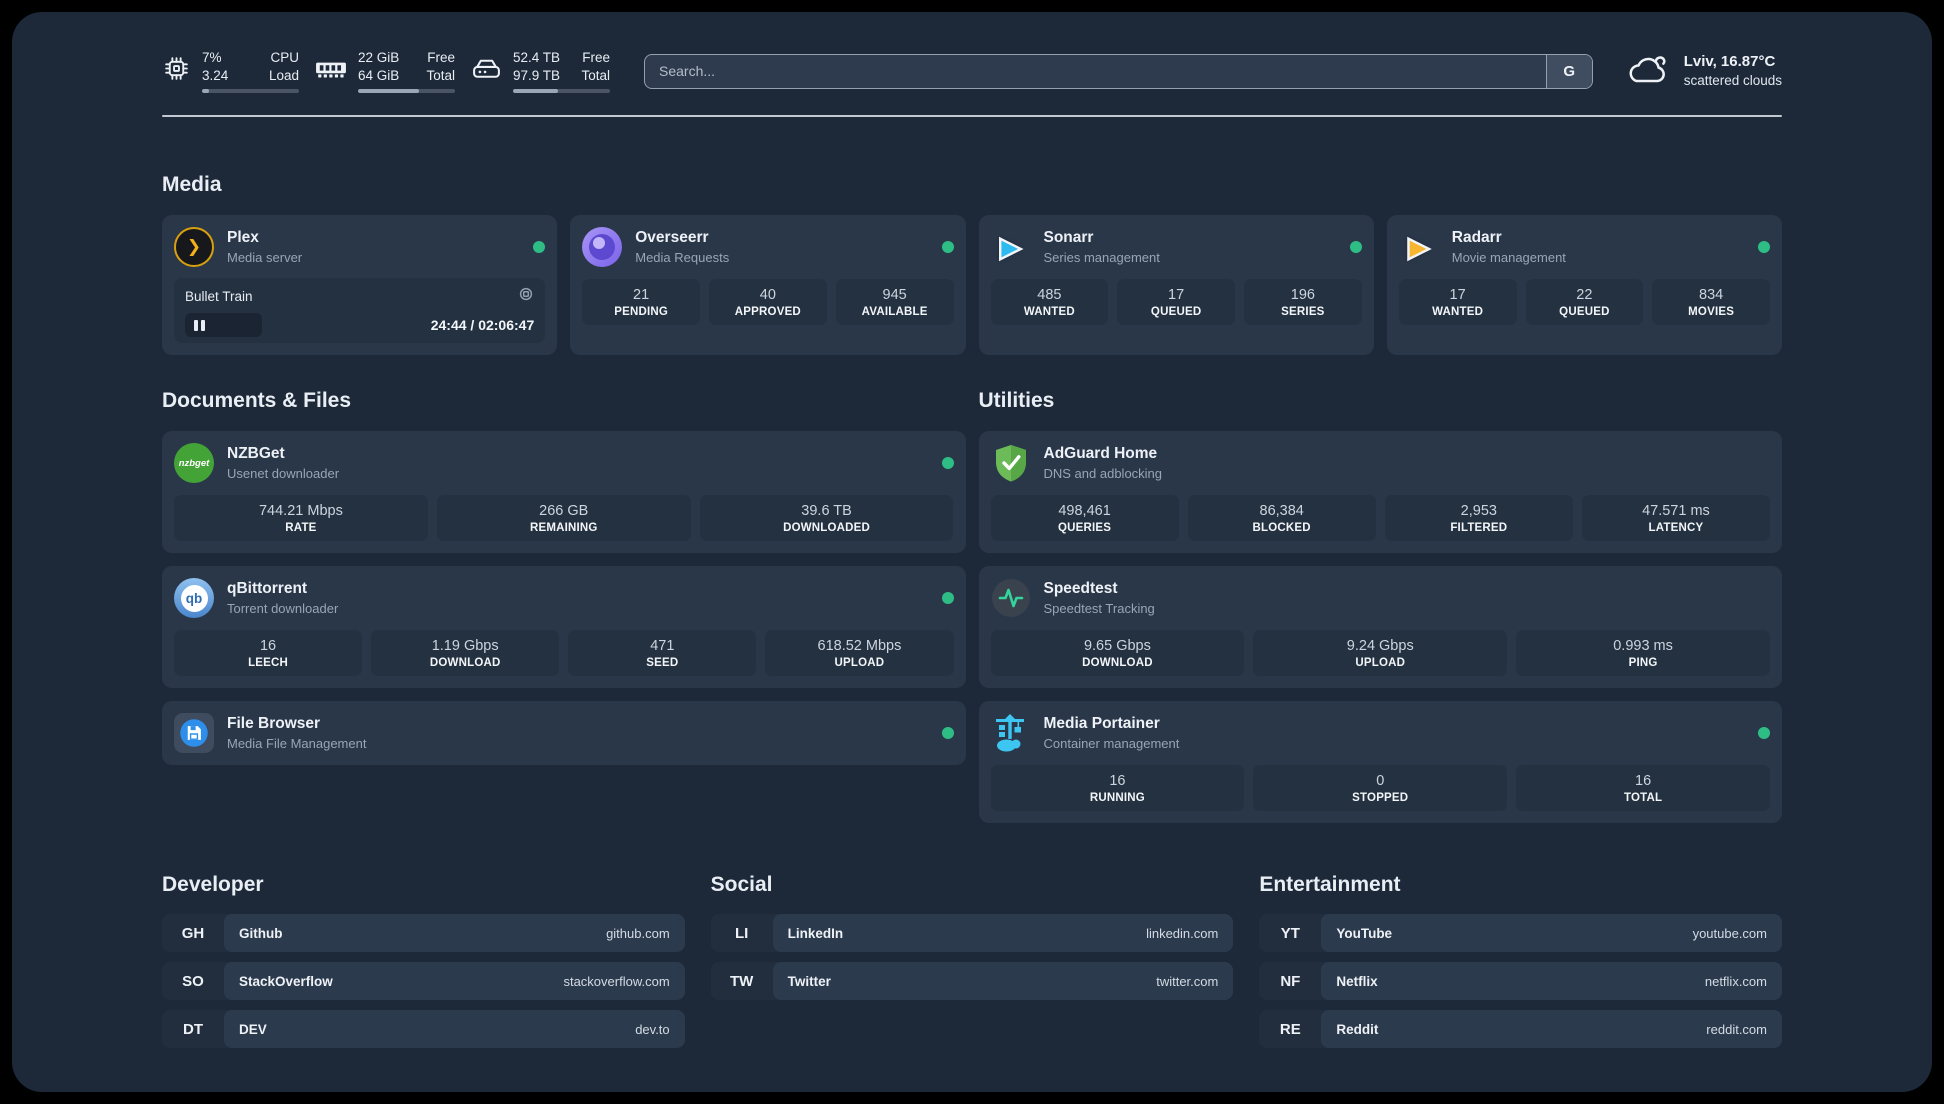  I want to click on bookmark-url: stackoverflow.com, so click(616, 981).